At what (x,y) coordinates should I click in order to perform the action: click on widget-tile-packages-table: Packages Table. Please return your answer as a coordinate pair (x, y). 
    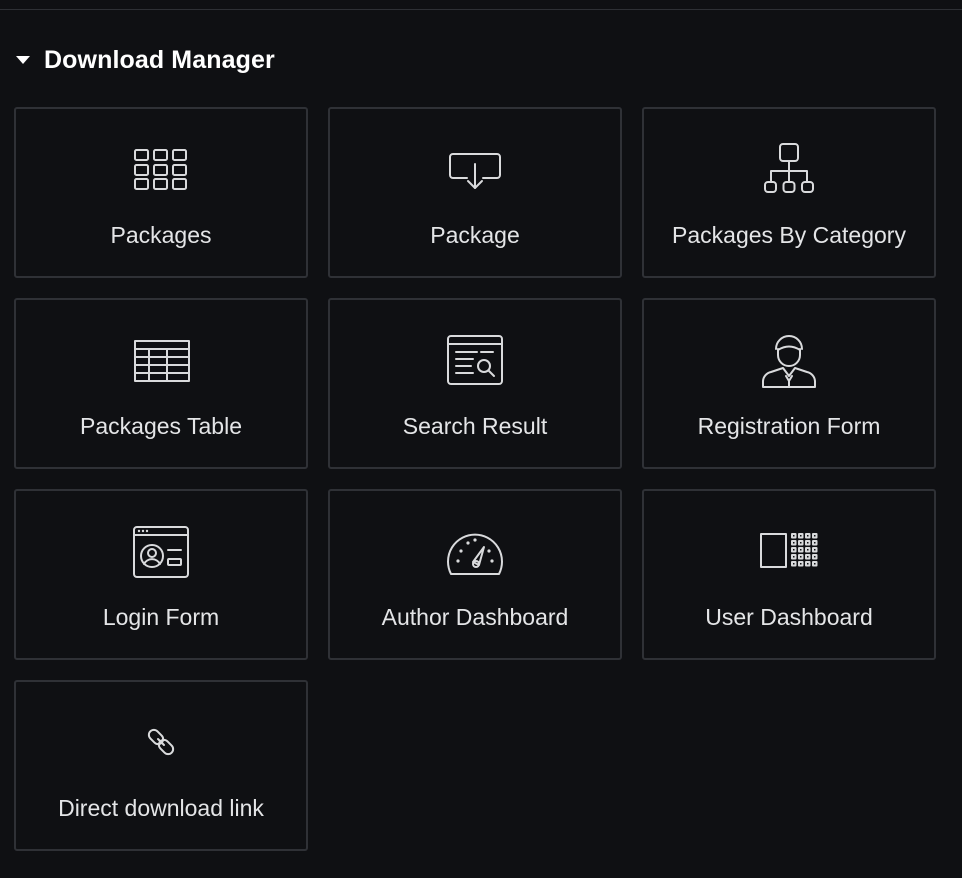
    Looking at the image, I should click on (161, 383).